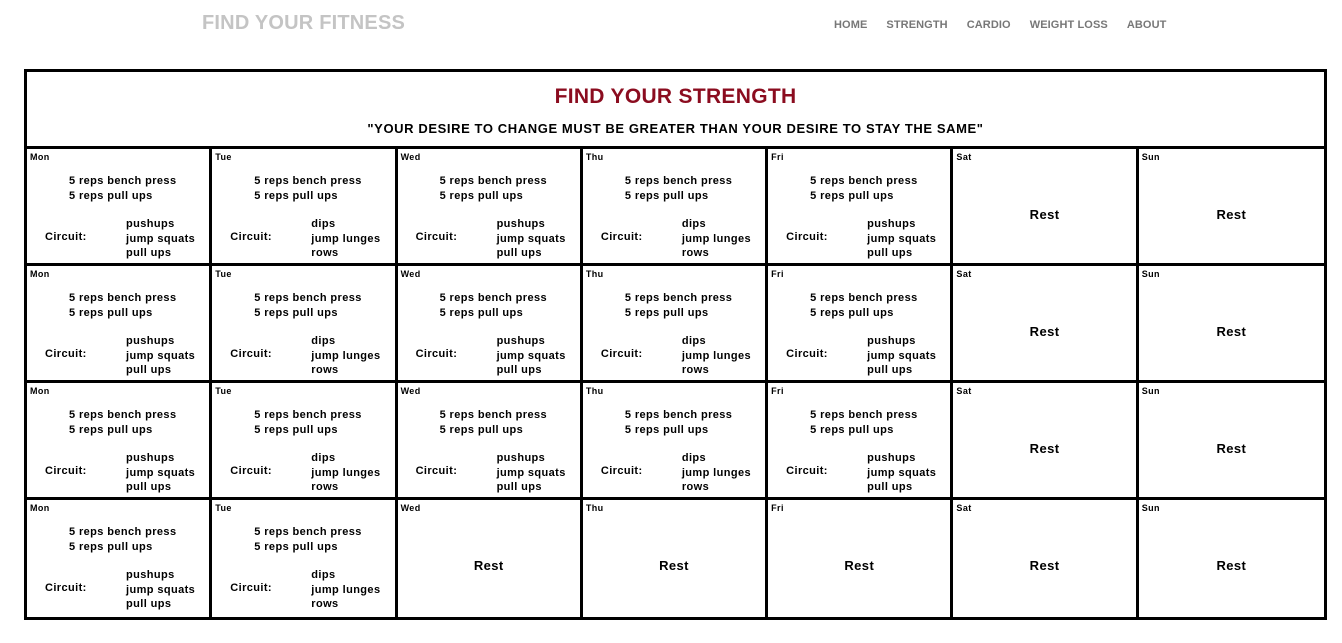 Image resolution: width=1342 pixels, height=643 pixels. I want to click on nav-home: HOME, so click(850, 25).